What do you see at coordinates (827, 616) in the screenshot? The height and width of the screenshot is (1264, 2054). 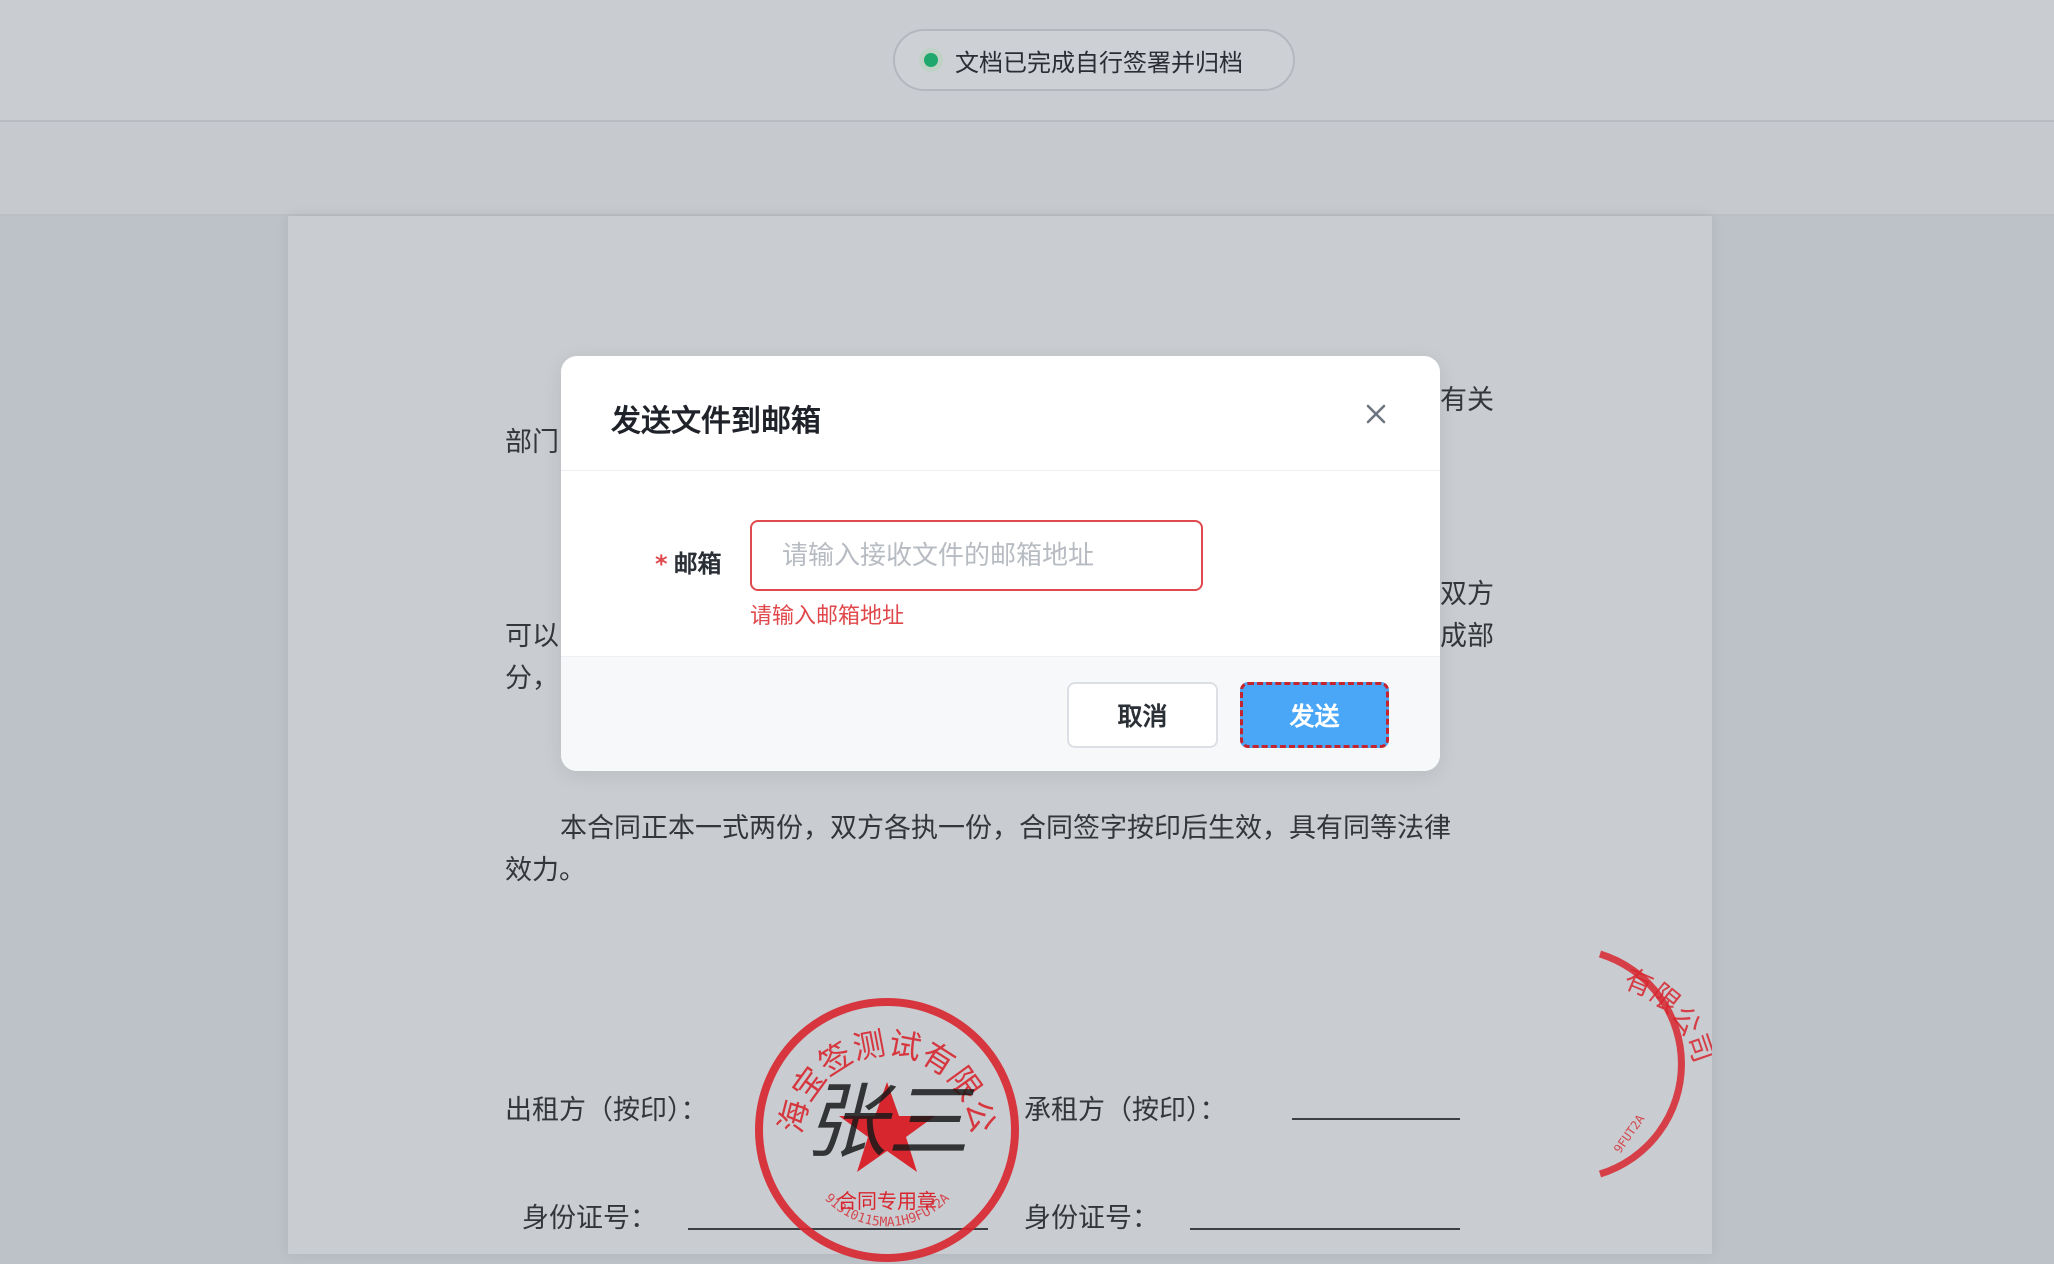 I see `email-error-message: 请输入邮箱地址` at bounding box center [827, 616].